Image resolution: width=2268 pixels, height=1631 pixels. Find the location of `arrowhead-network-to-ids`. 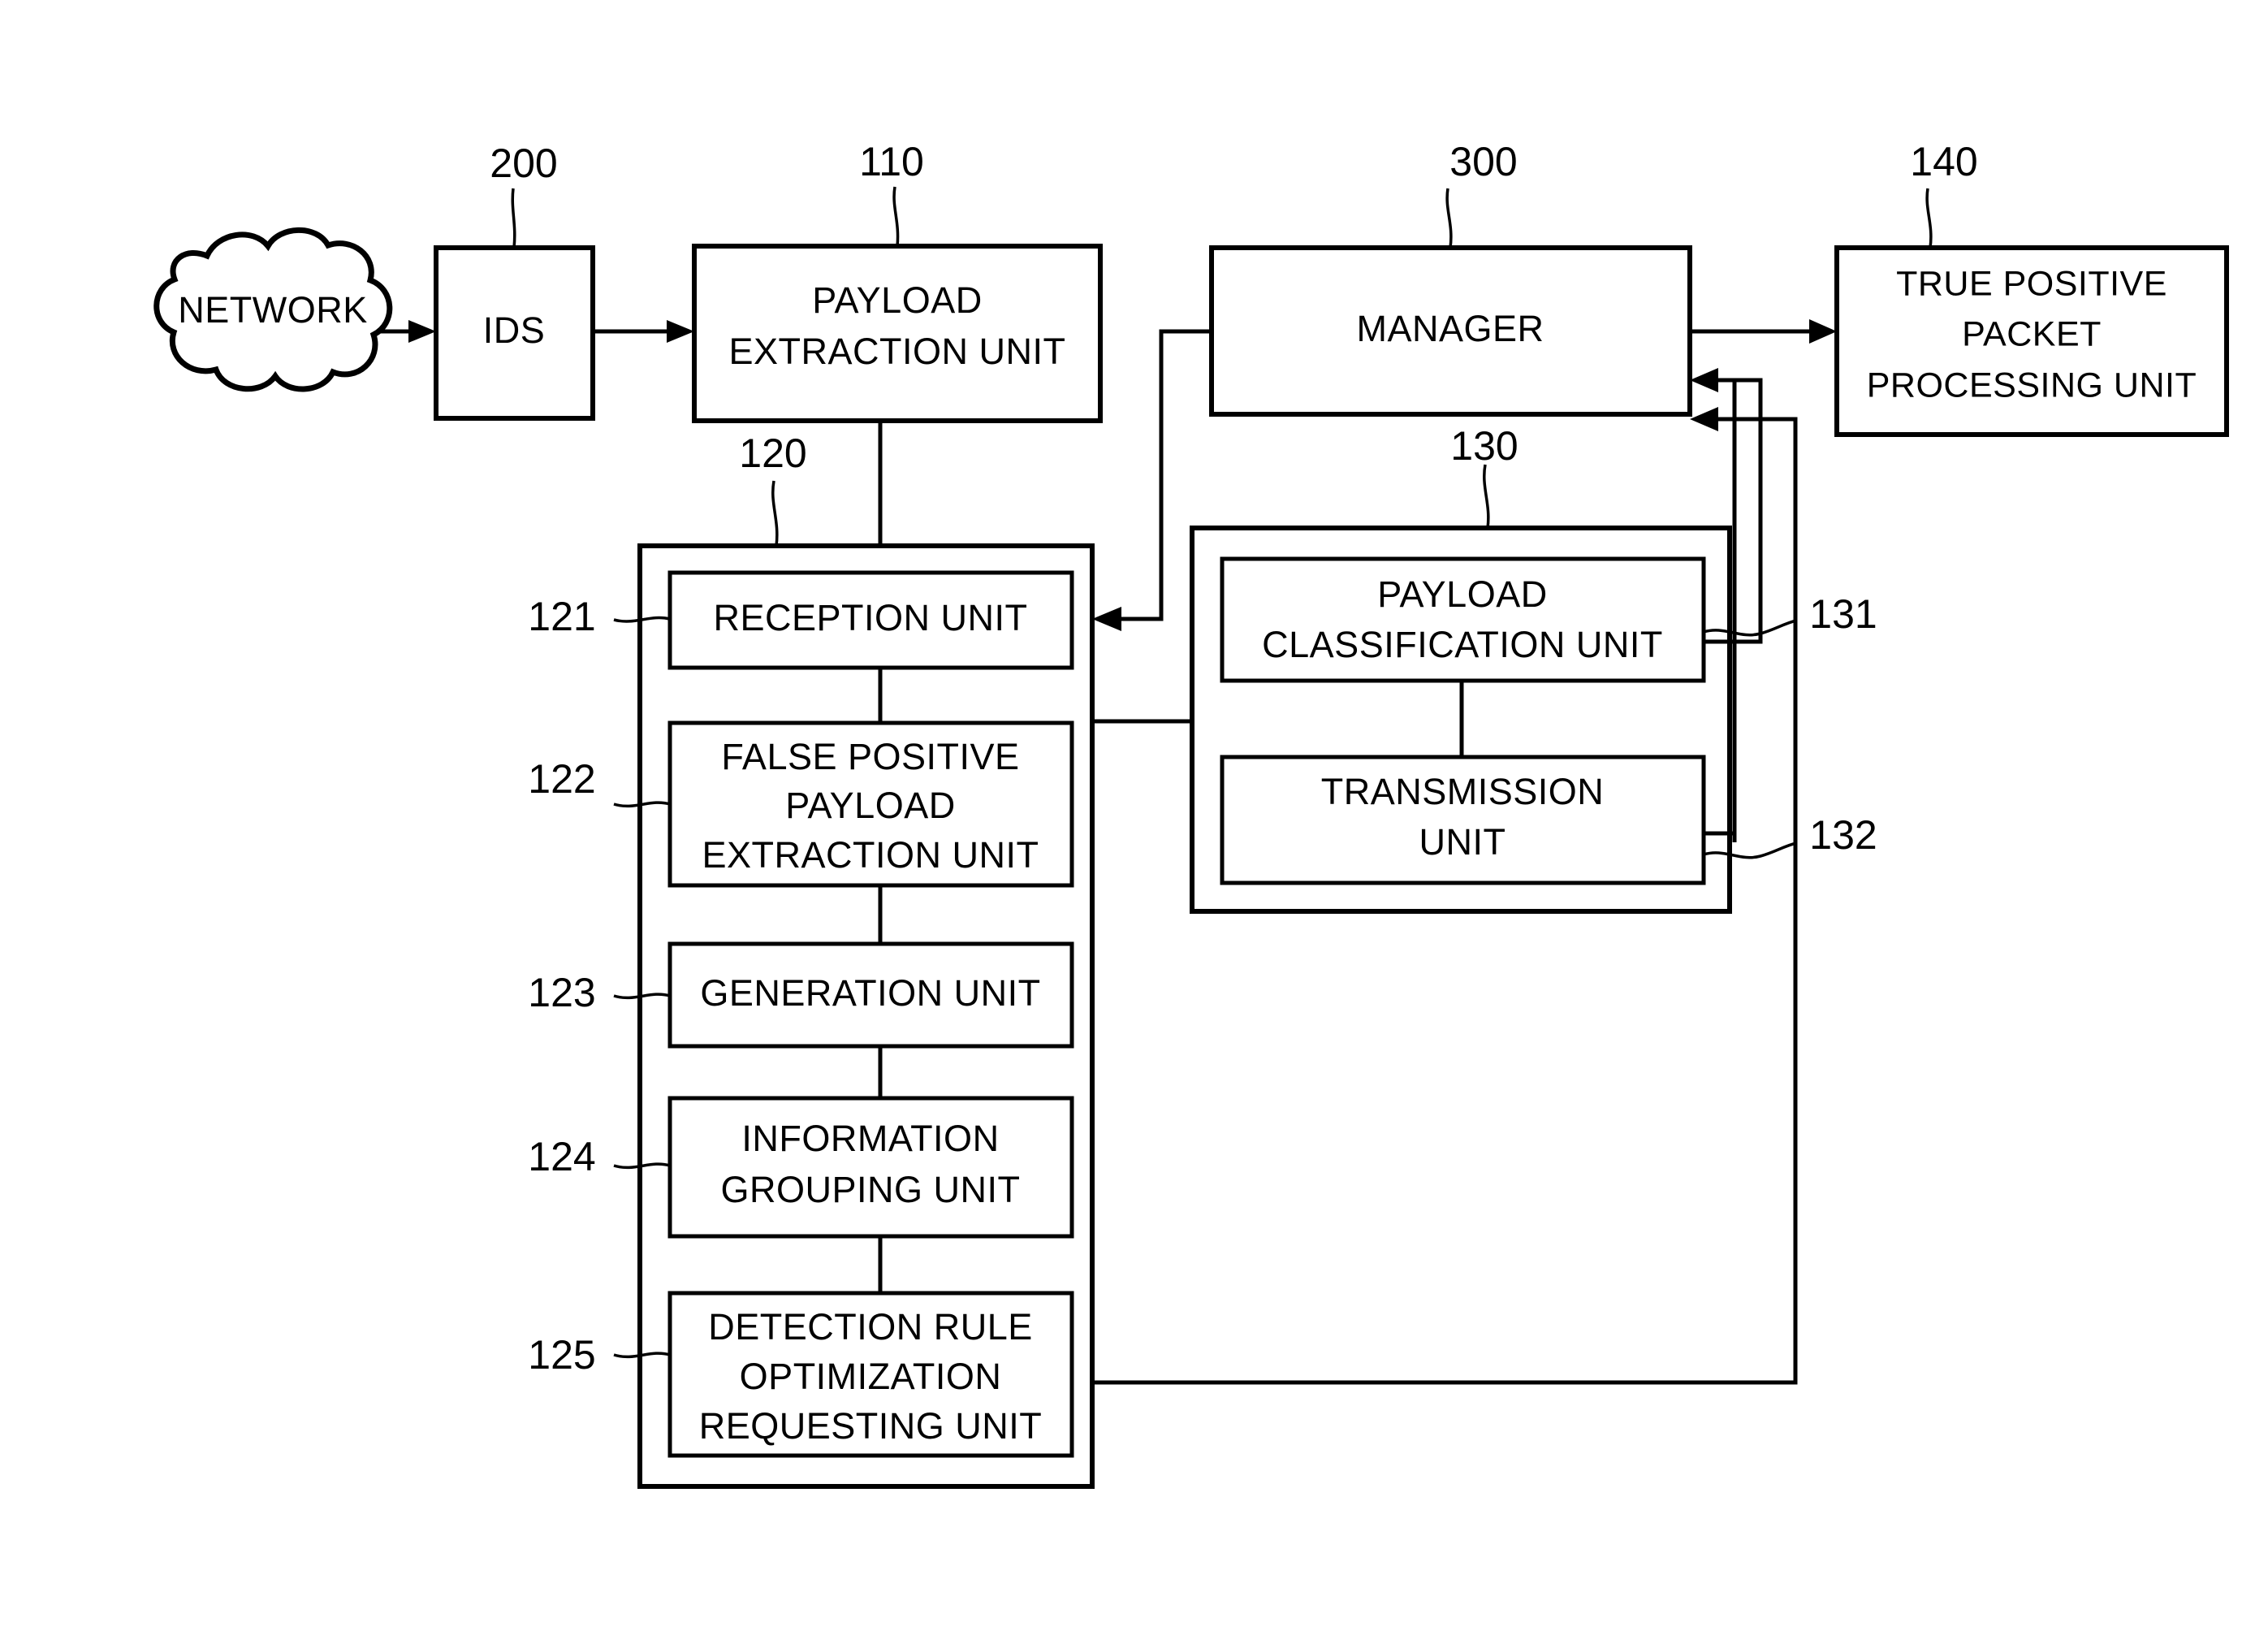

arrowhead-network-to-ids is located at coordinates (422, 331).